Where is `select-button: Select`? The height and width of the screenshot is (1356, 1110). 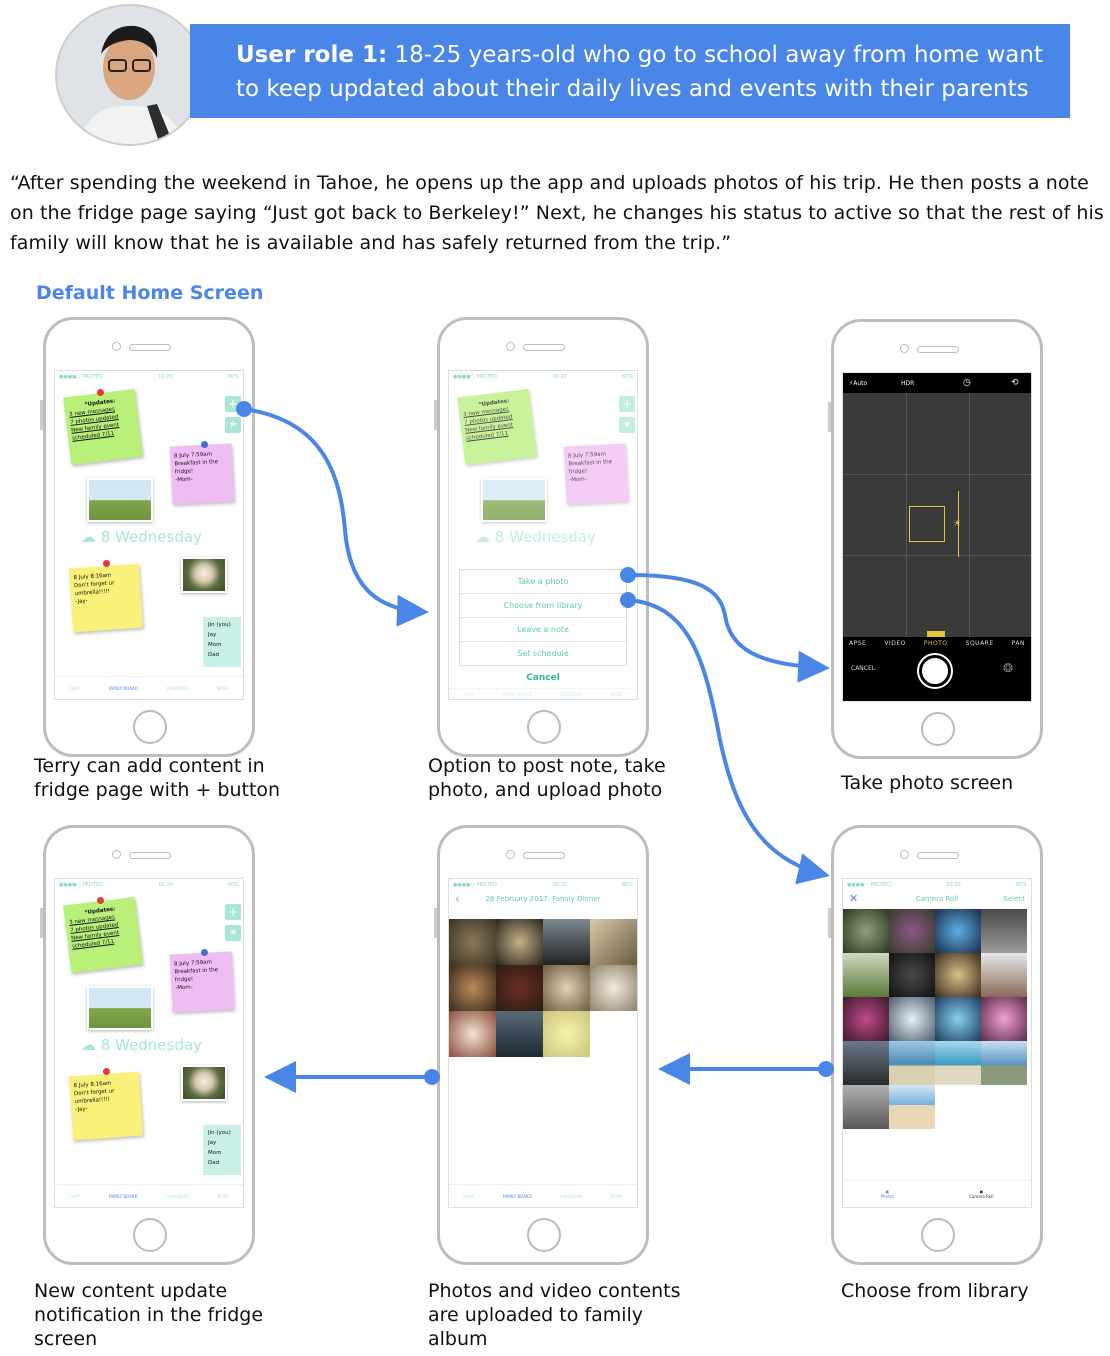
select-button: Select is located at coordinates (1014, 899).